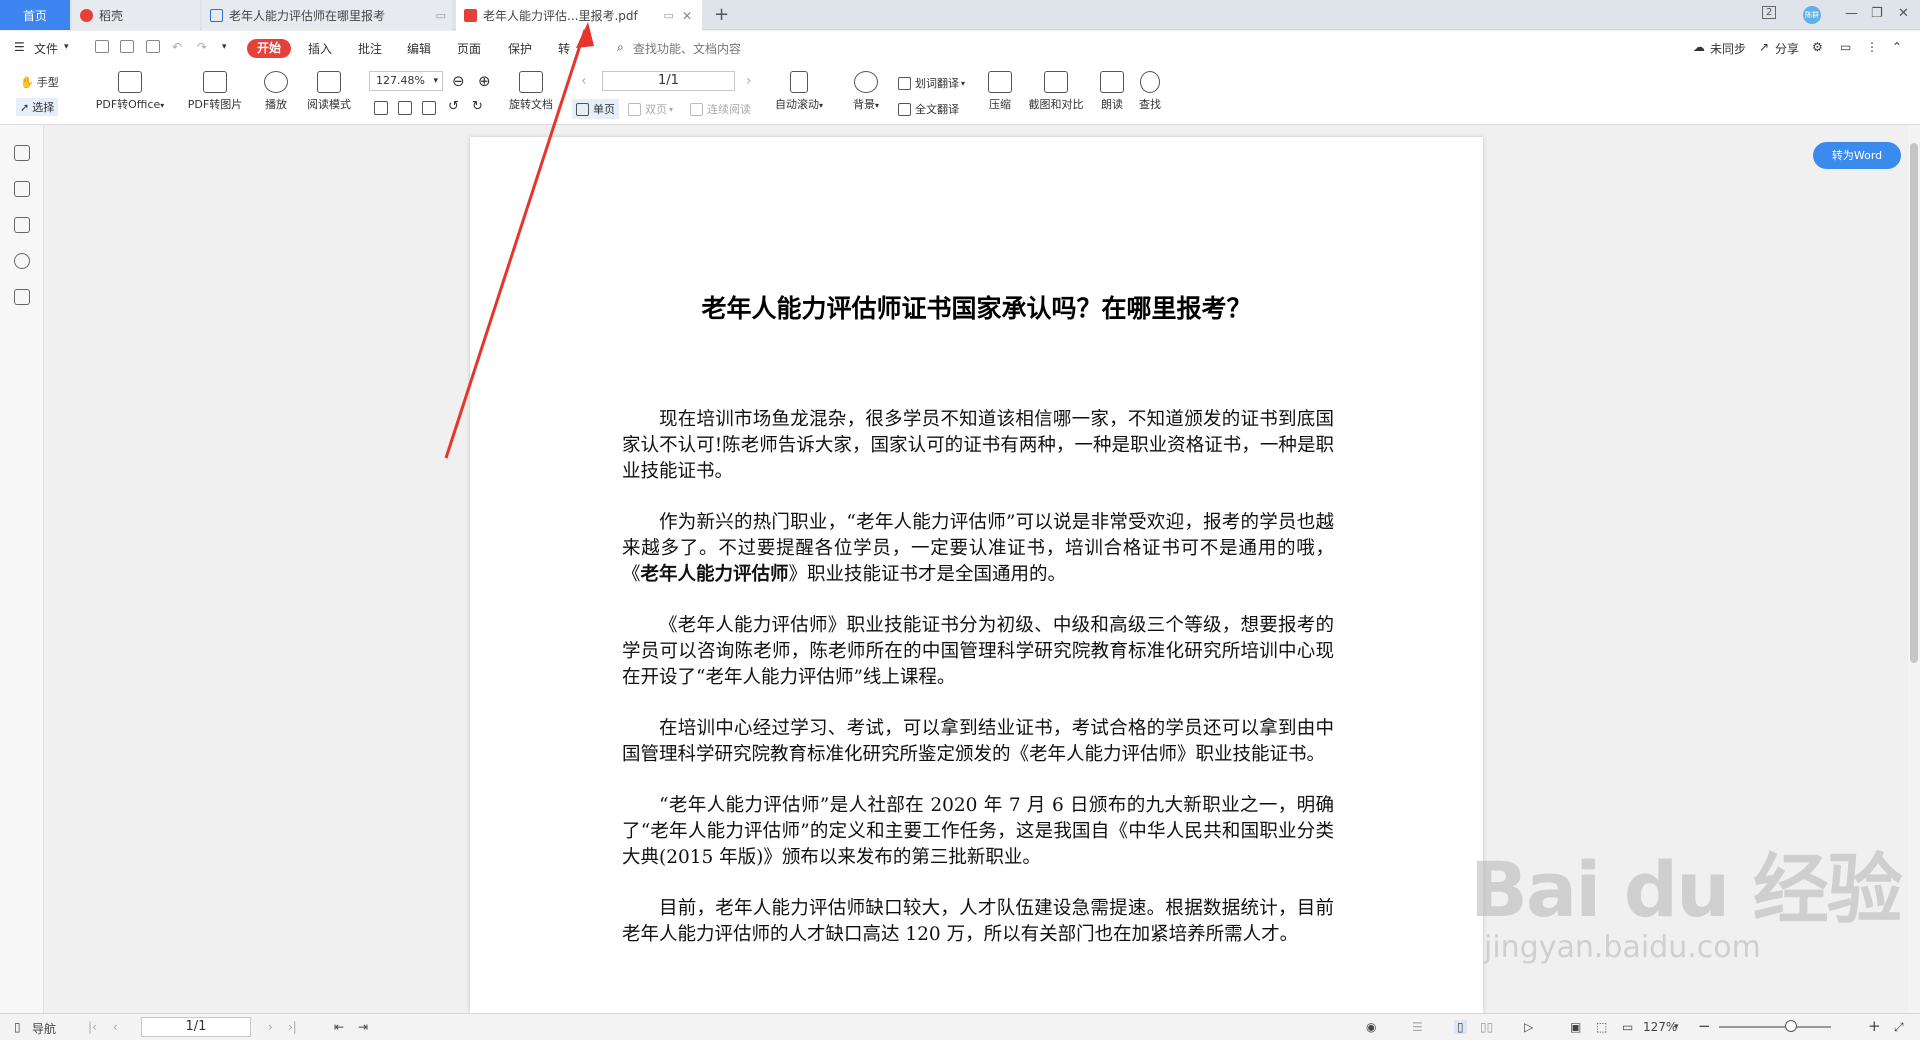  What do you see at coordinates (92, 1027) in the screenshot?
I see `first-page-icon: |‹` at bounding box center [92, 1027].